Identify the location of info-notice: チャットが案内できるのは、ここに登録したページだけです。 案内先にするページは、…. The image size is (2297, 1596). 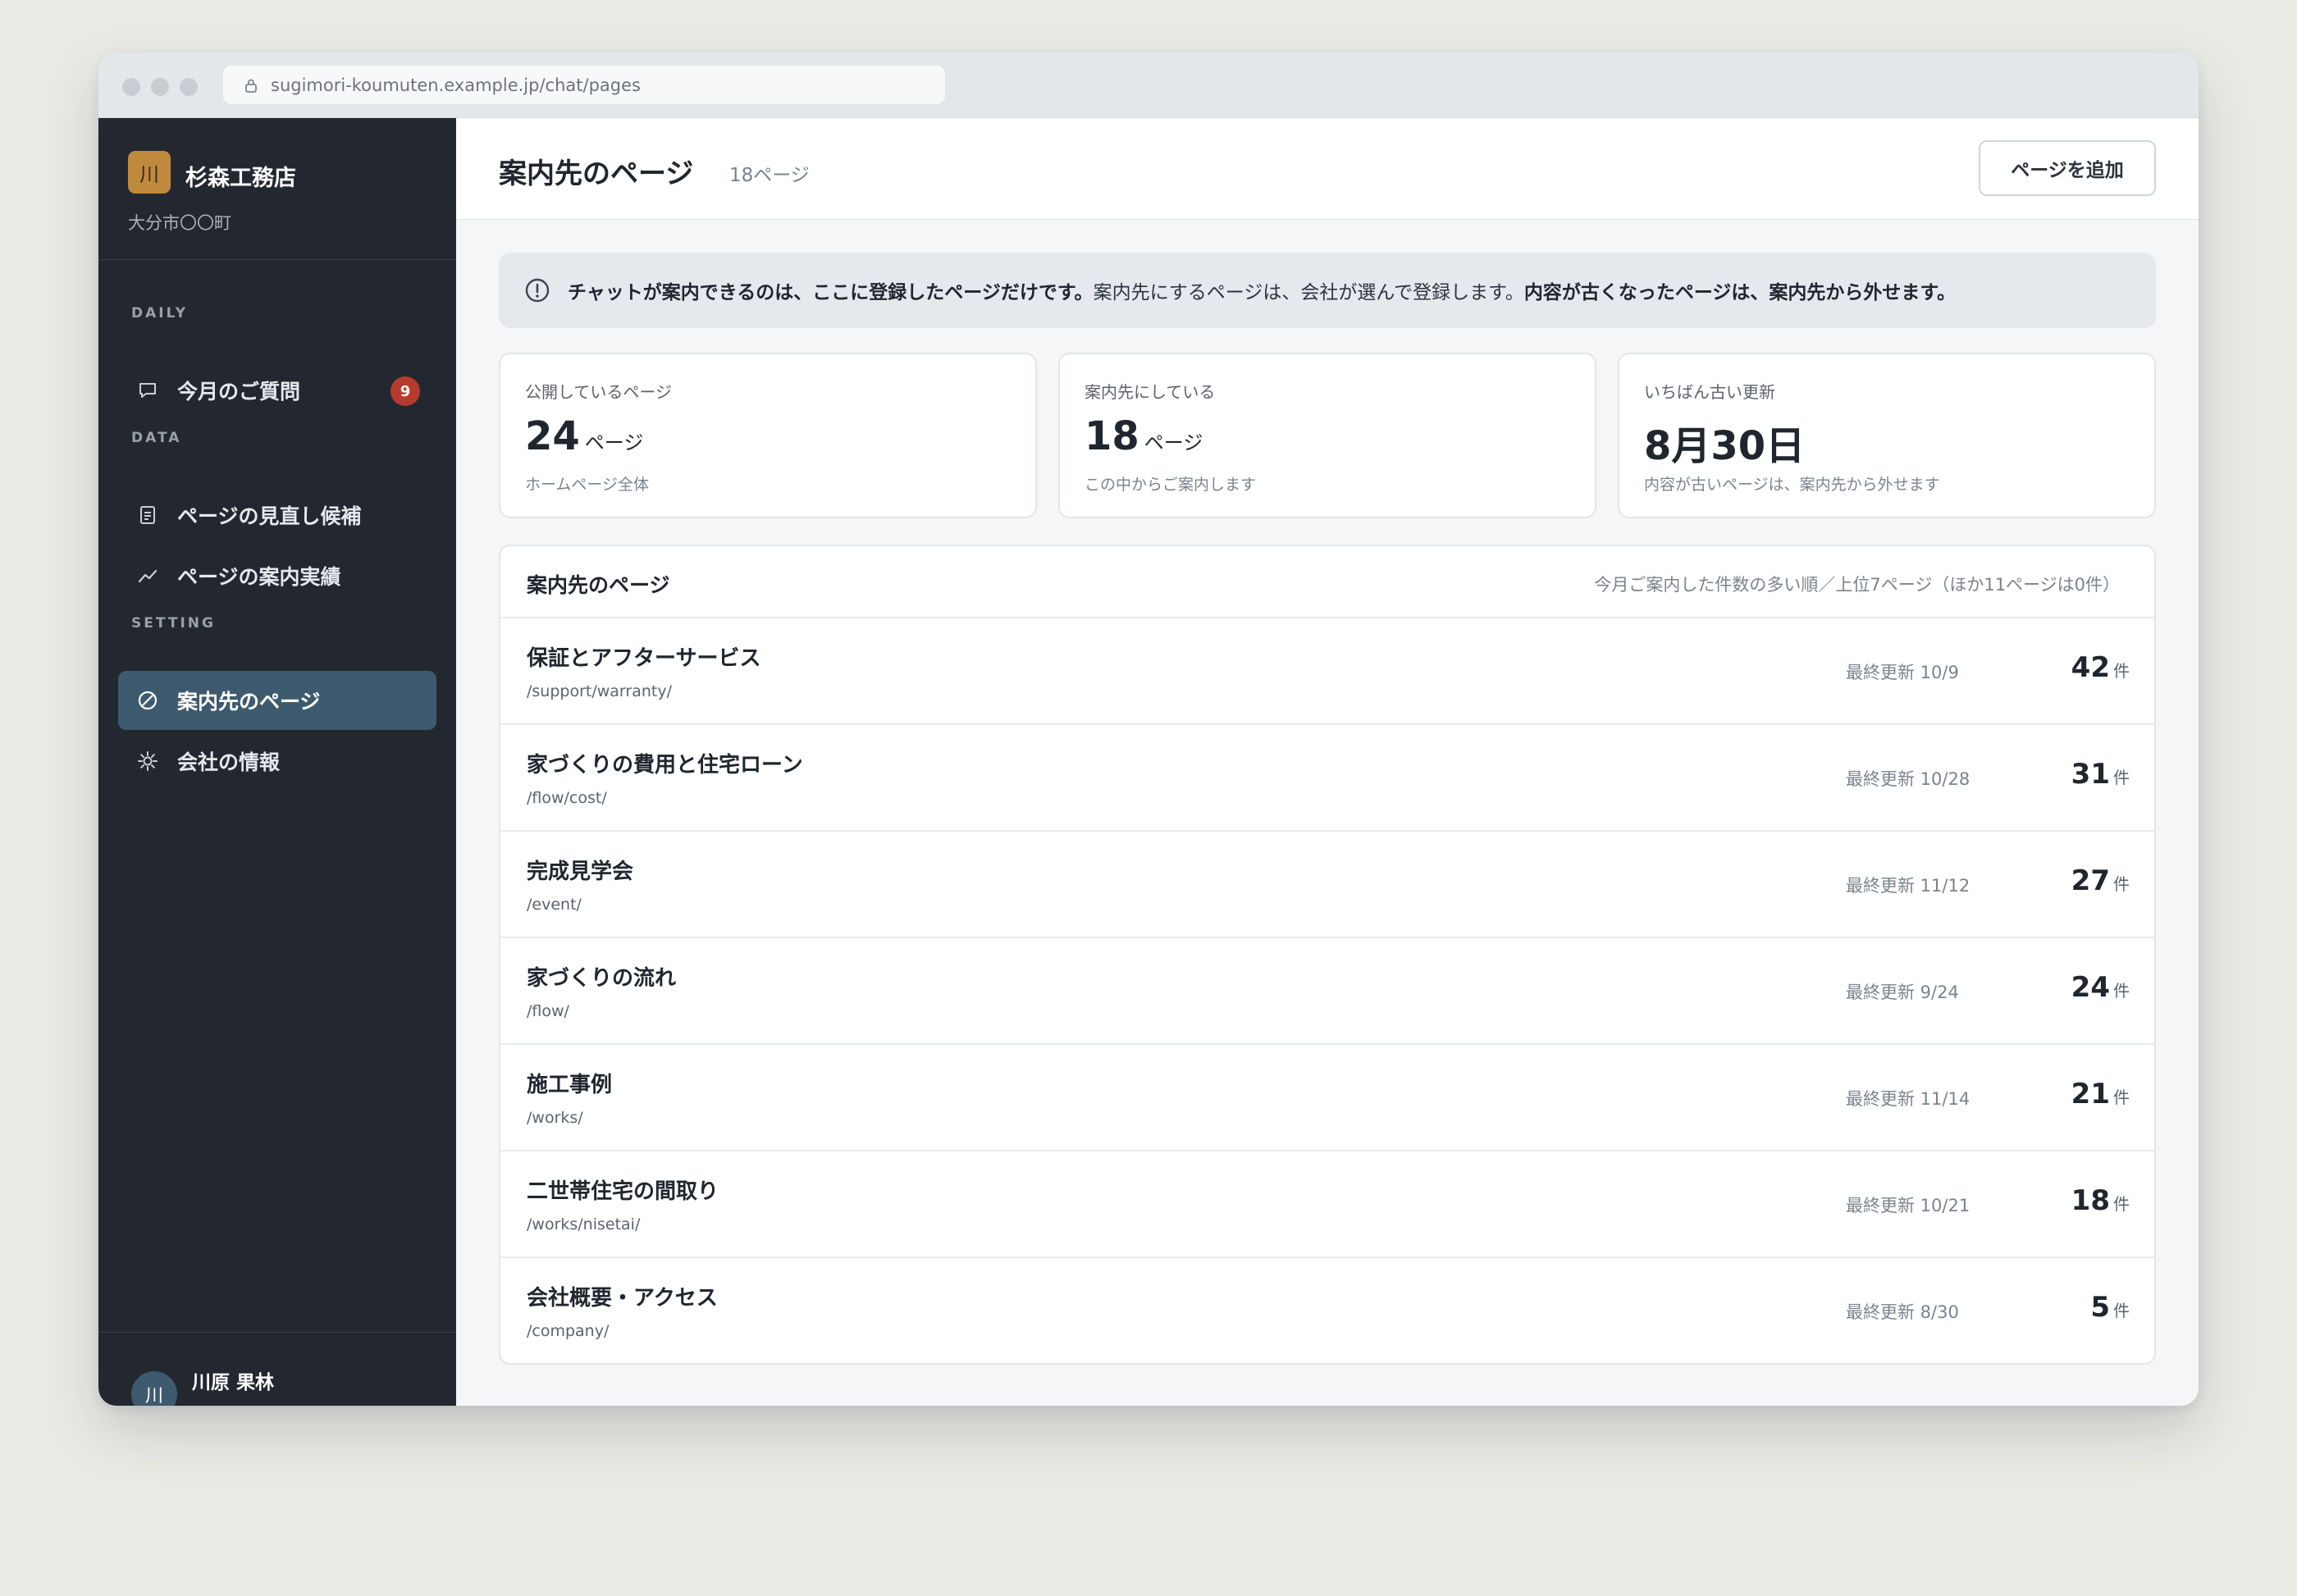
(1327, 290).